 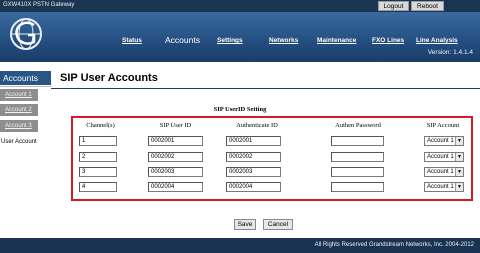 What do you see at coordinates (427, 6) in the screenshot?
I see `reboot-button: Reboot` at bounding box center [427, 6].